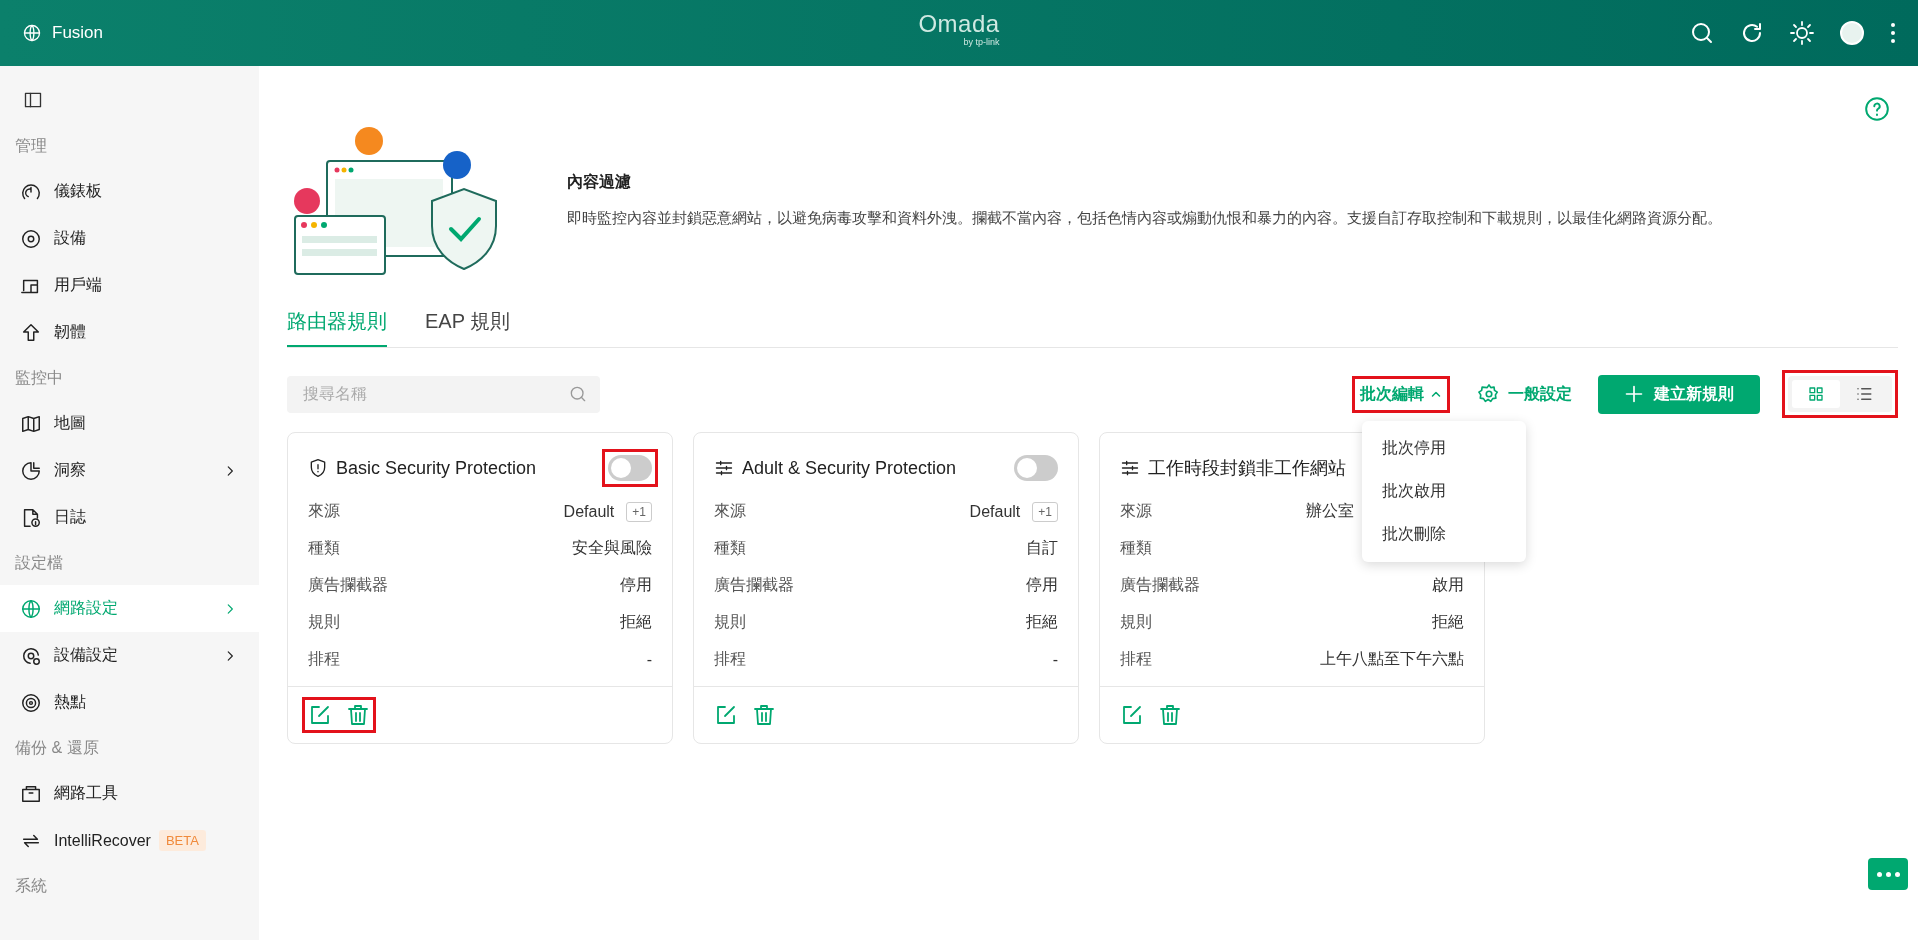 This screenshot has width=1918, height=940. Describe the element at coordinates (129, 470) in the screenshot. I see `sidebar-item: 洞察` at that location.